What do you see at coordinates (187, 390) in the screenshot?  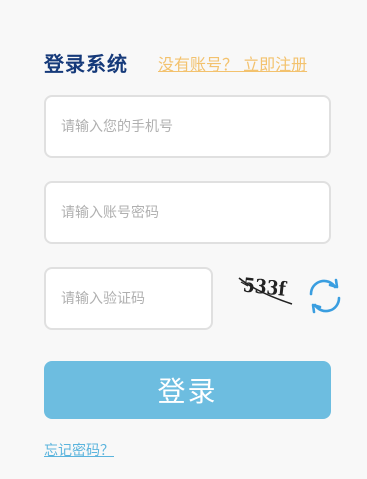 I see `login-button: 登录` at bounding box center [187, 390].